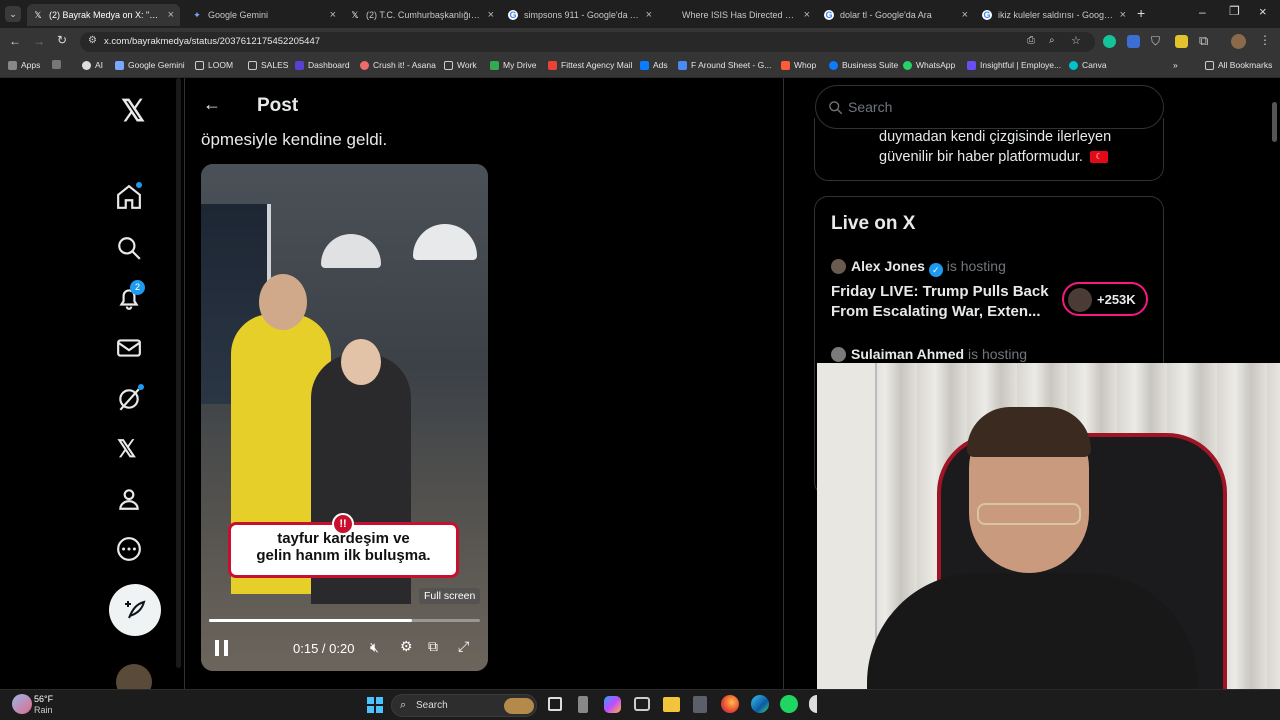  Describe the element at coordinates (1031, 40) in the screenshot. I see `install-app-icon: ⎙` at that location.